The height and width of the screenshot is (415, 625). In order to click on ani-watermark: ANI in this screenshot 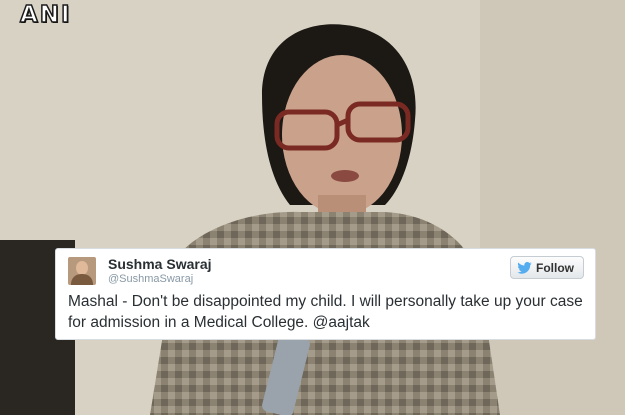, I will do `click(45, 15)`.